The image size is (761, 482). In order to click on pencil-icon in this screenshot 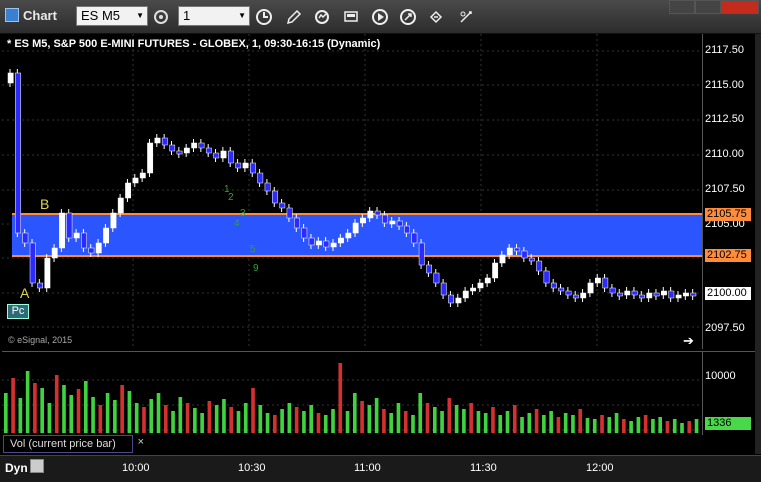, I will do `click(294, 17)`.